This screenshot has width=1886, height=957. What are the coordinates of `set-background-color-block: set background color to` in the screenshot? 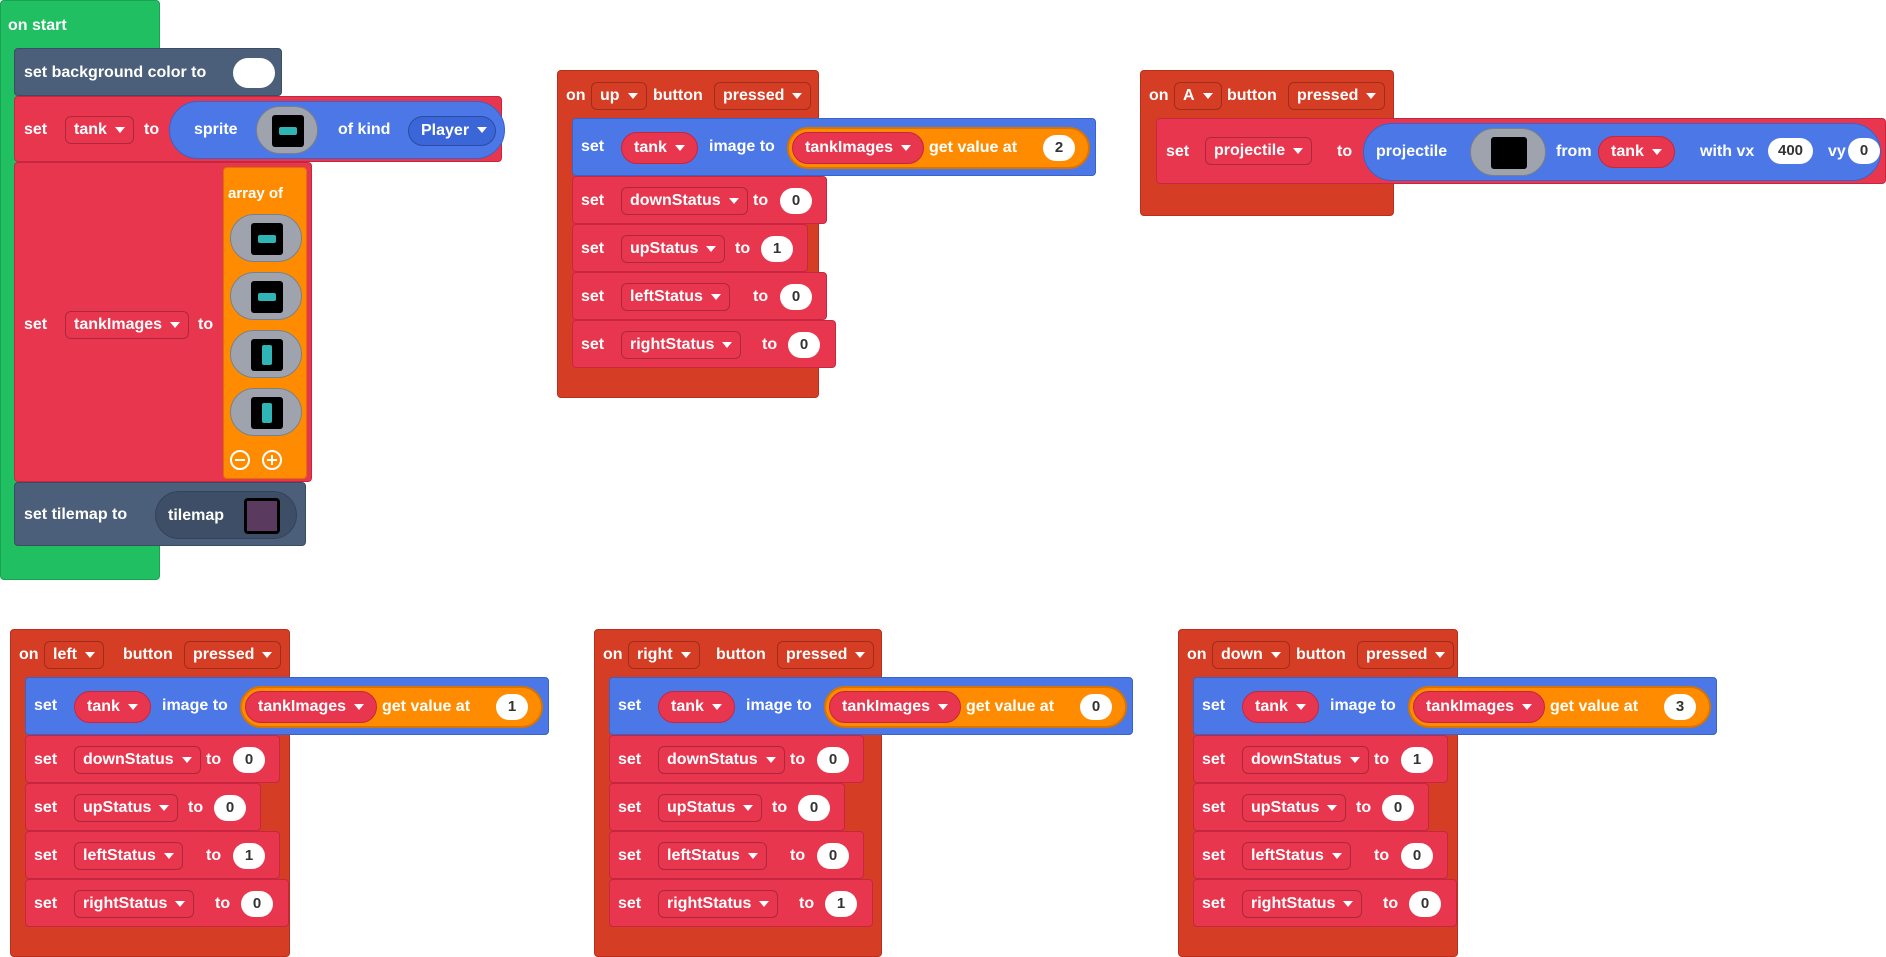 It's located at (148, 72).